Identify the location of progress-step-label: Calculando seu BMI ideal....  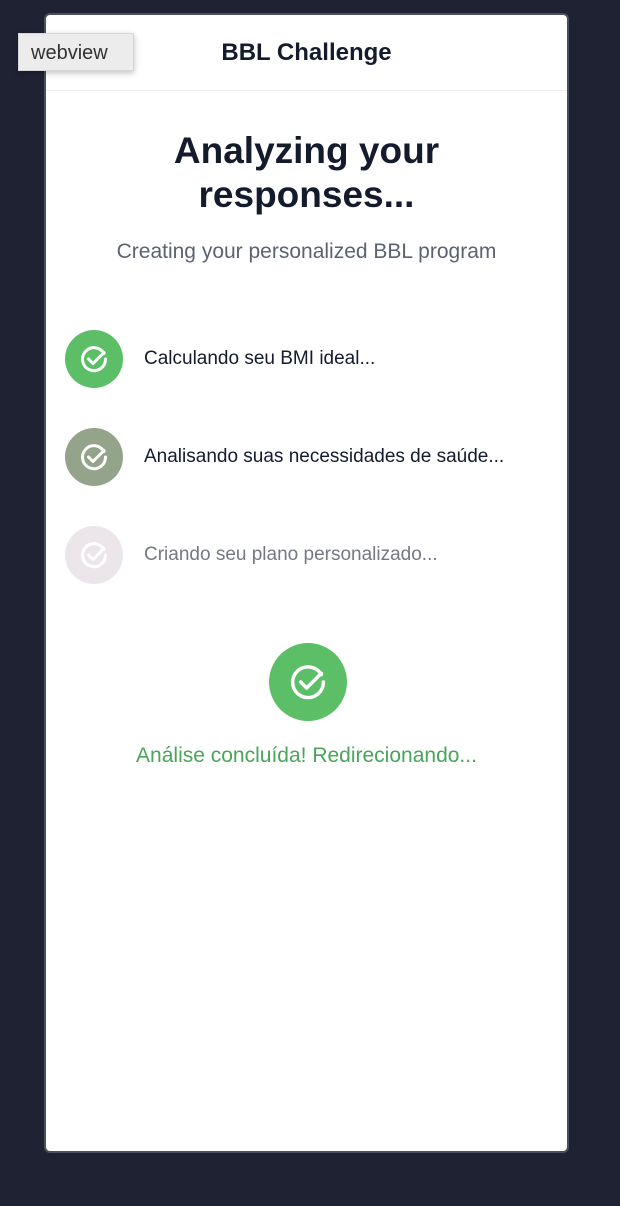
(260, 358).